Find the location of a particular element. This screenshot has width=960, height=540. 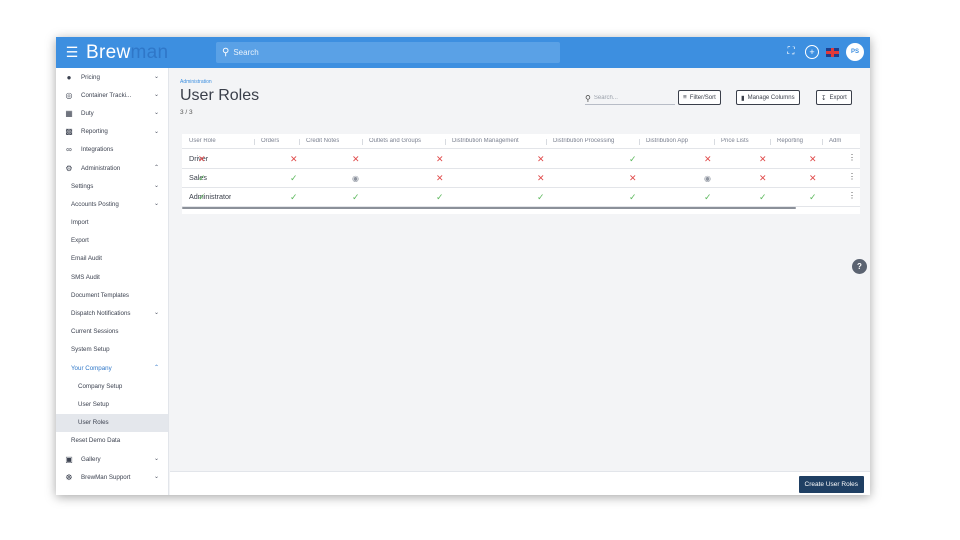

role-name: Administrator is located at coordinates (210, 196).